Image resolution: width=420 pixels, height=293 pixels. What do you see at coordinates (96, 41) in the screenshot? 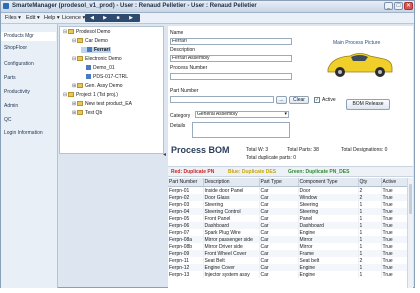
I see `tree-node-label: Car Demo` at bounding box center [96, 41].